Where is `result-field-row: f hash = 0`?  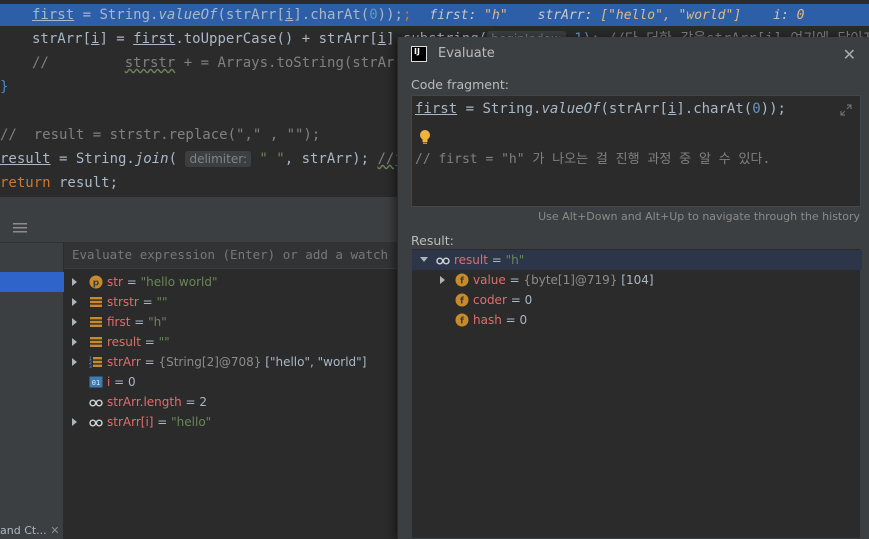
result-field-row: f hash = 0 is located at coordinates (636, 320).